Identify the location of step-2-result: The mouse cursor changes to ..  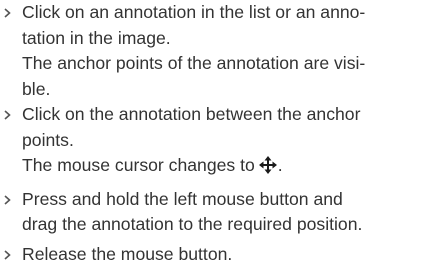
(222, 168).